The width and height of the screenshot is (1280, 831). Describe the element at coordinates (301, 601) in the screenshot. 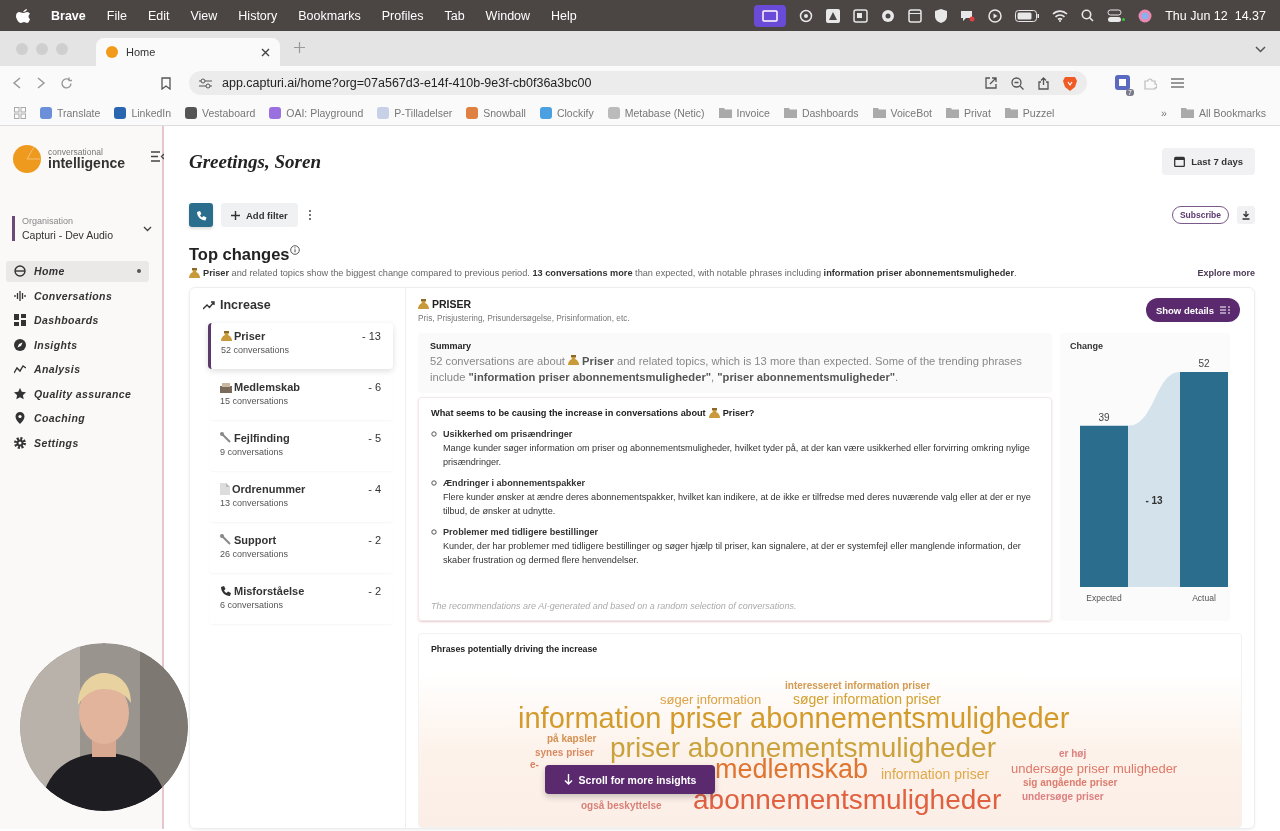

I see `topic-item: Misforståelse - 2 6 conversations` at that location.